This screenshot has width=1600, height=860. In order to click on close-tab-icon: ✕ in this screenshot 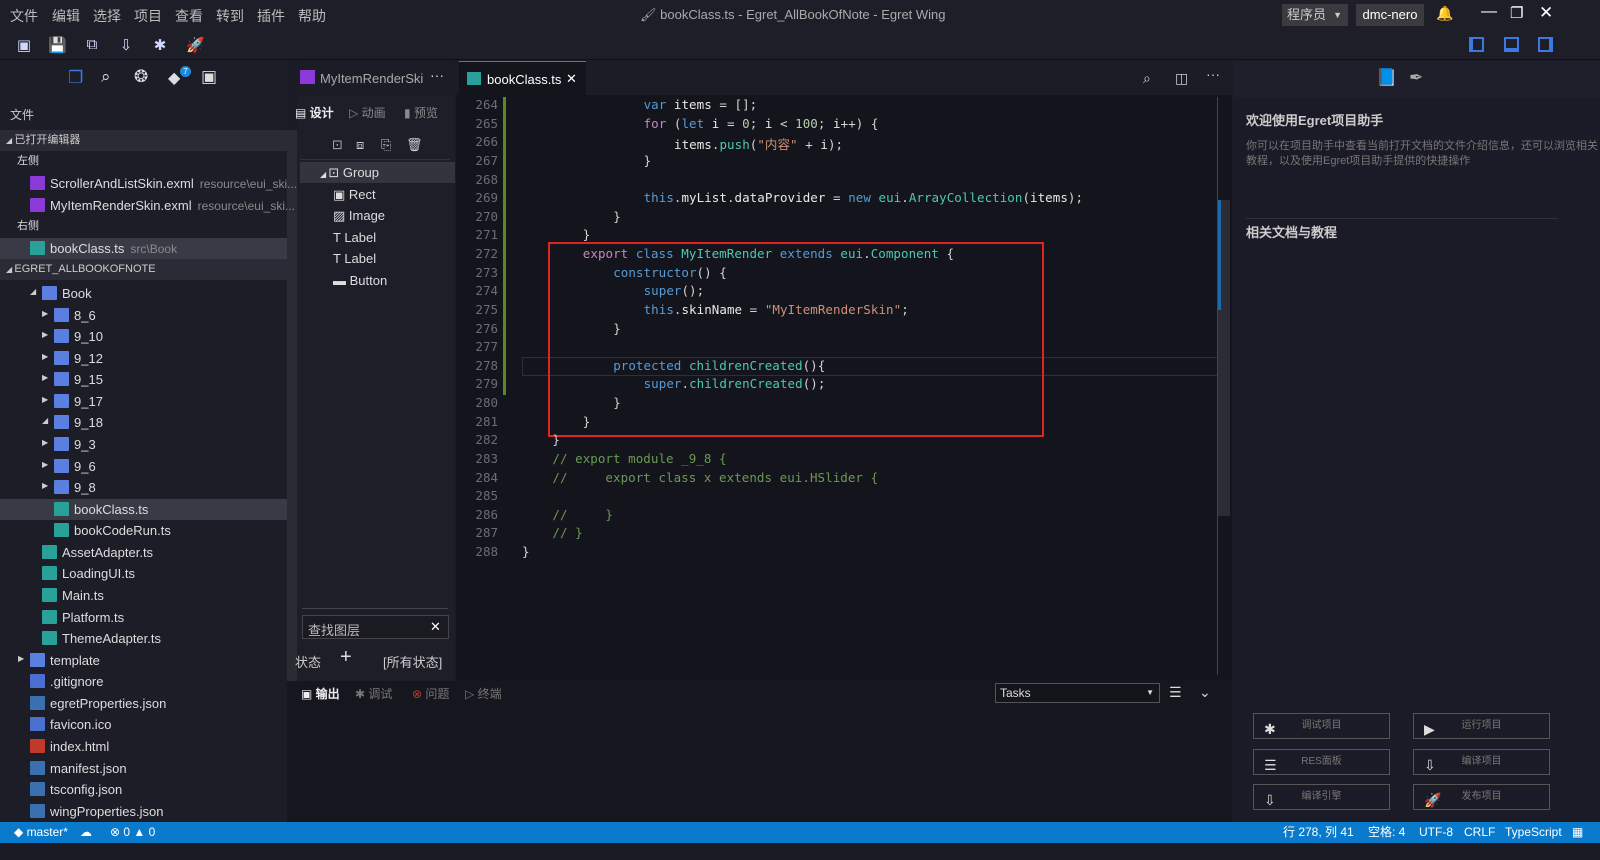, I will do `click(571, 79)`.